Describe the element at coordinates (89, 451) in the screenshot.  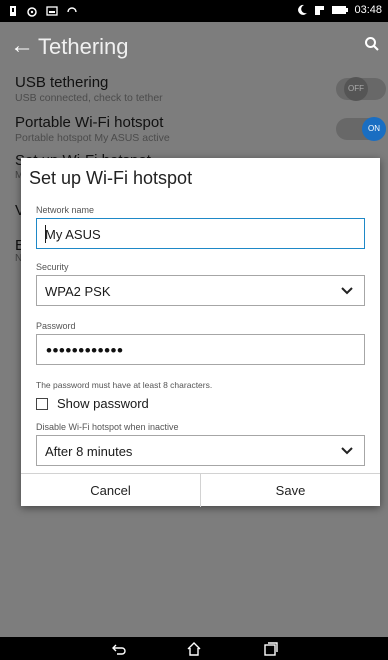
I see `disable-hotspot-value: After 8 minutes` at that location.